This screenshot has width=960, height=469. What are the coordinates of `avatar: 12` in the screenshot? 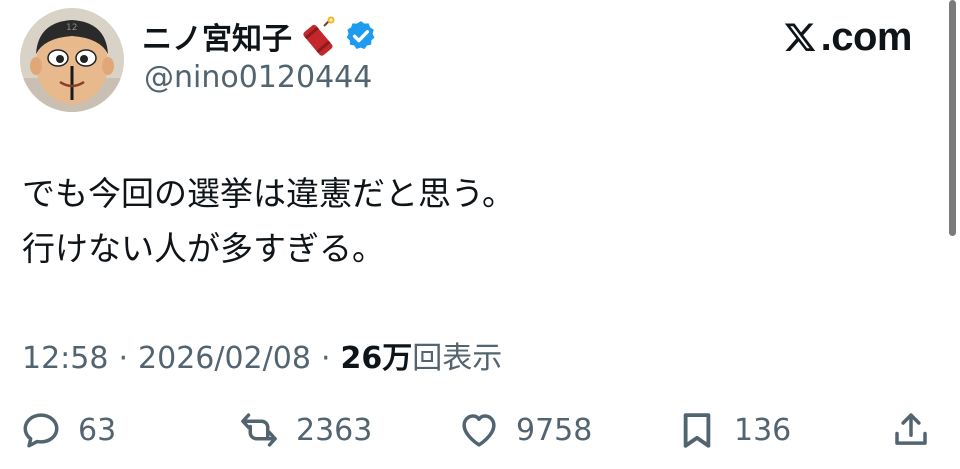 It's located at (72, 60).